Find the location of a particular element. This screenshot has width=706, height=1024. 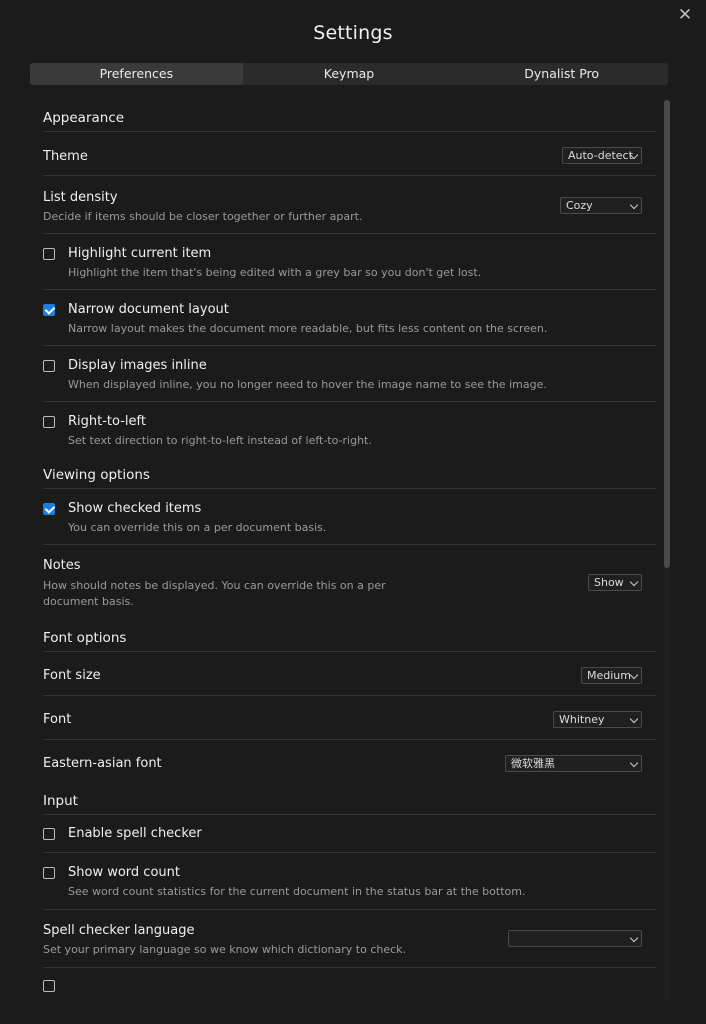

cut-off-row is located at coordinates (349, 983).